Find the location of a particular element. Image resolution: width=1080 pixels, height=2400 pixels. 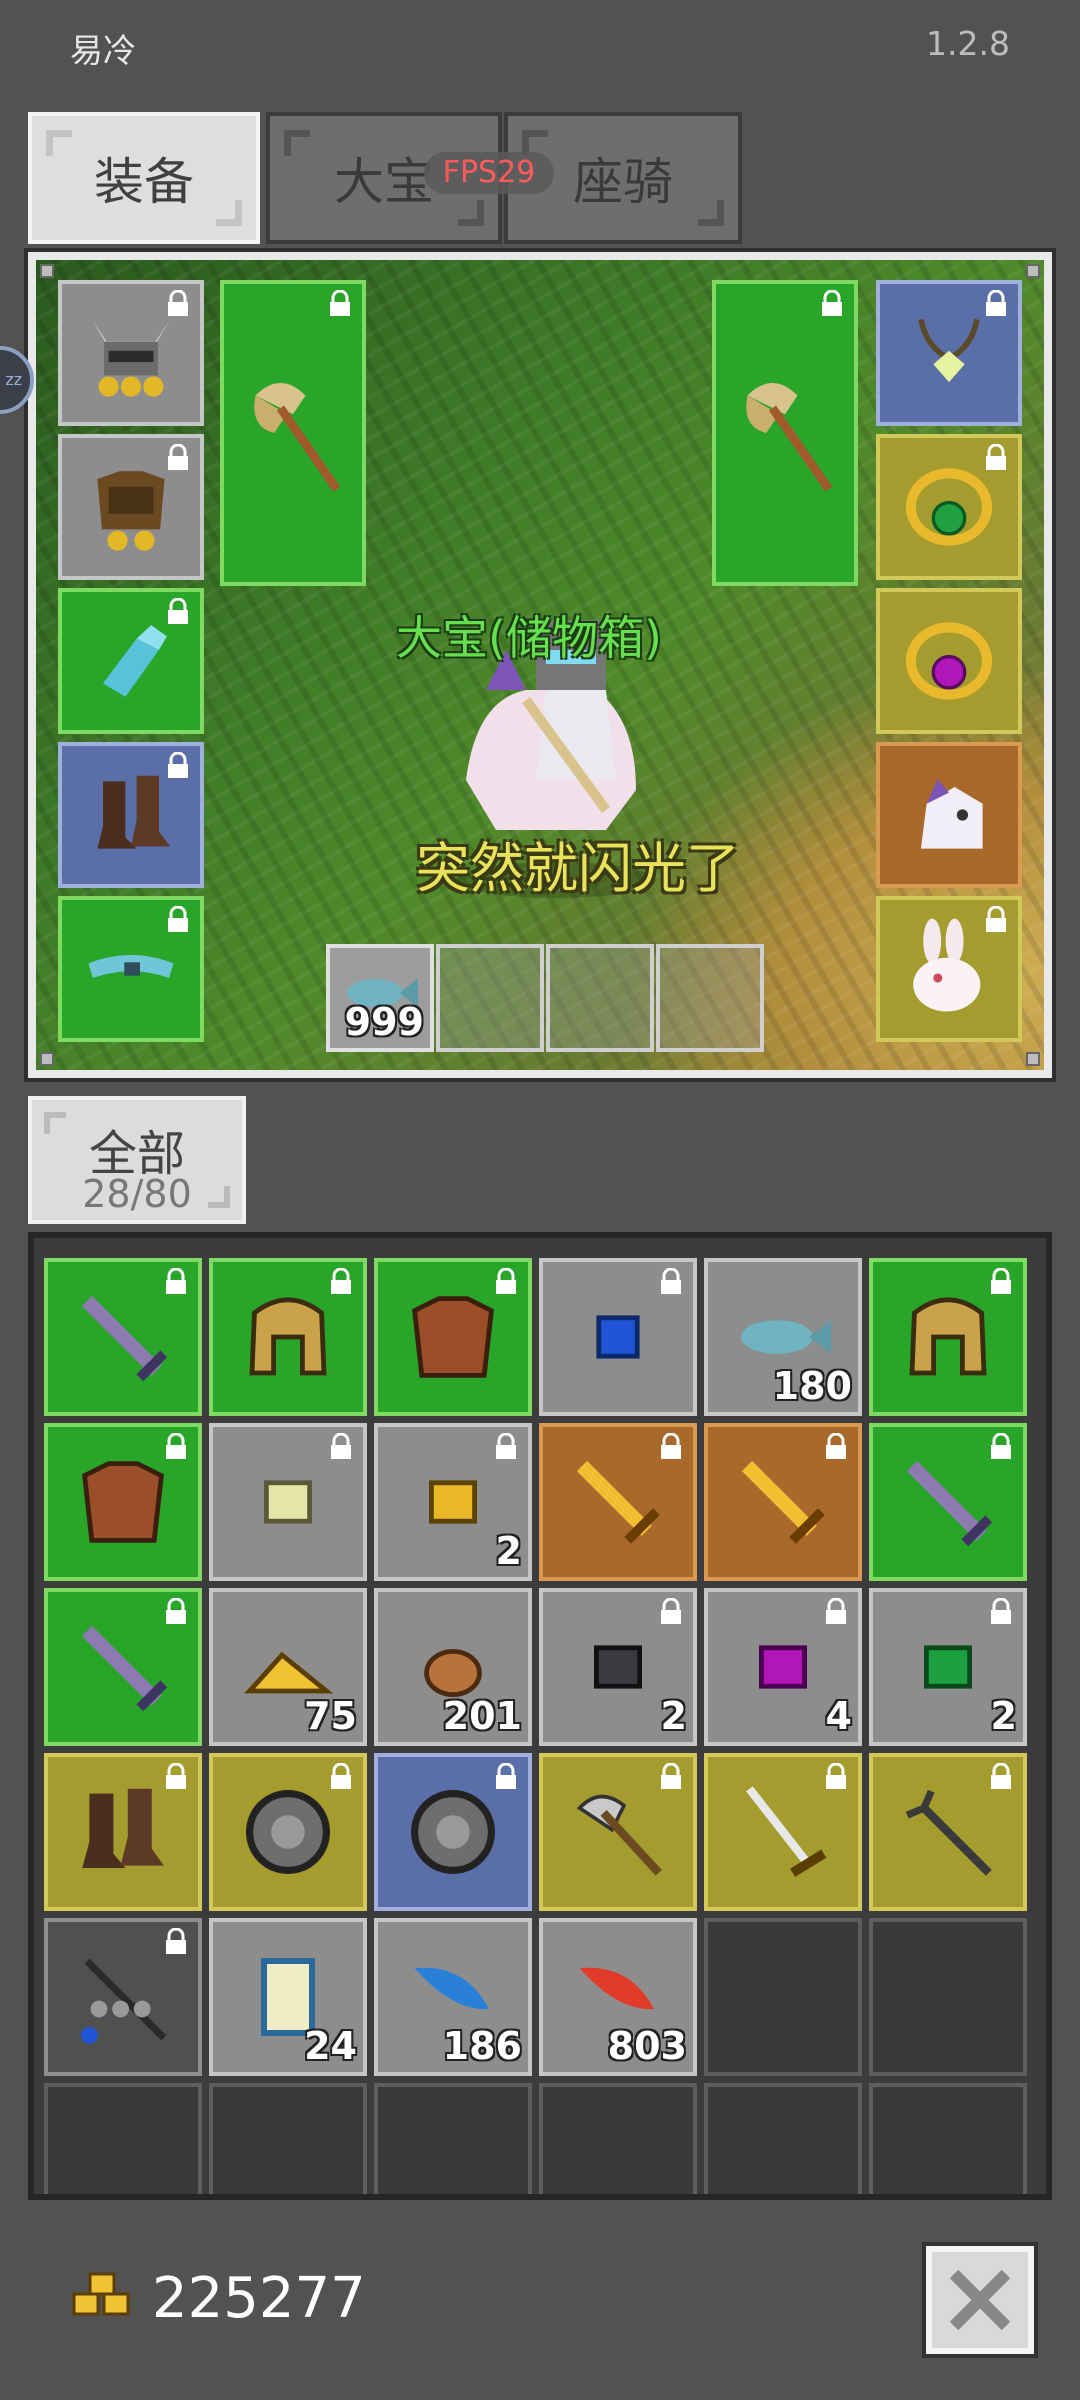

inventory-slot: 803 is located at coordinates (618, 1997).